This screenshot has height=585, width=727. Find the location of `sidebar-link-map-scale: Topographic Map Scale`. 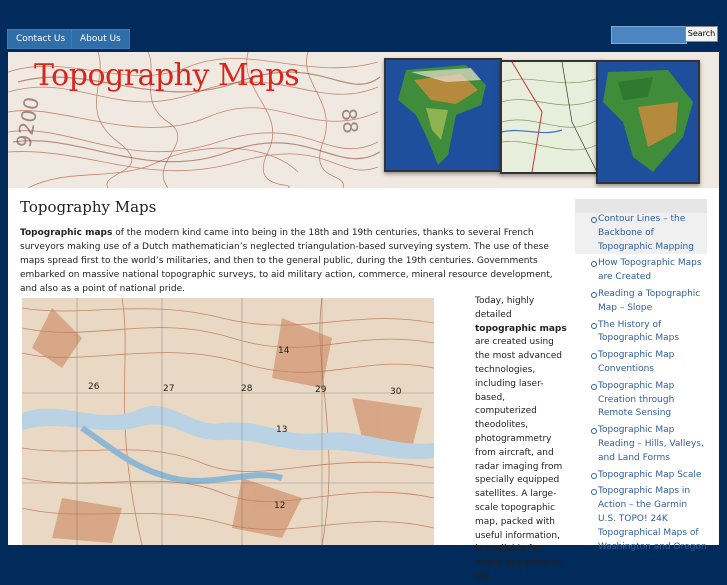

sidebar-link-map-scale: Topographic Map Scale is located at coordinates (641, 476).